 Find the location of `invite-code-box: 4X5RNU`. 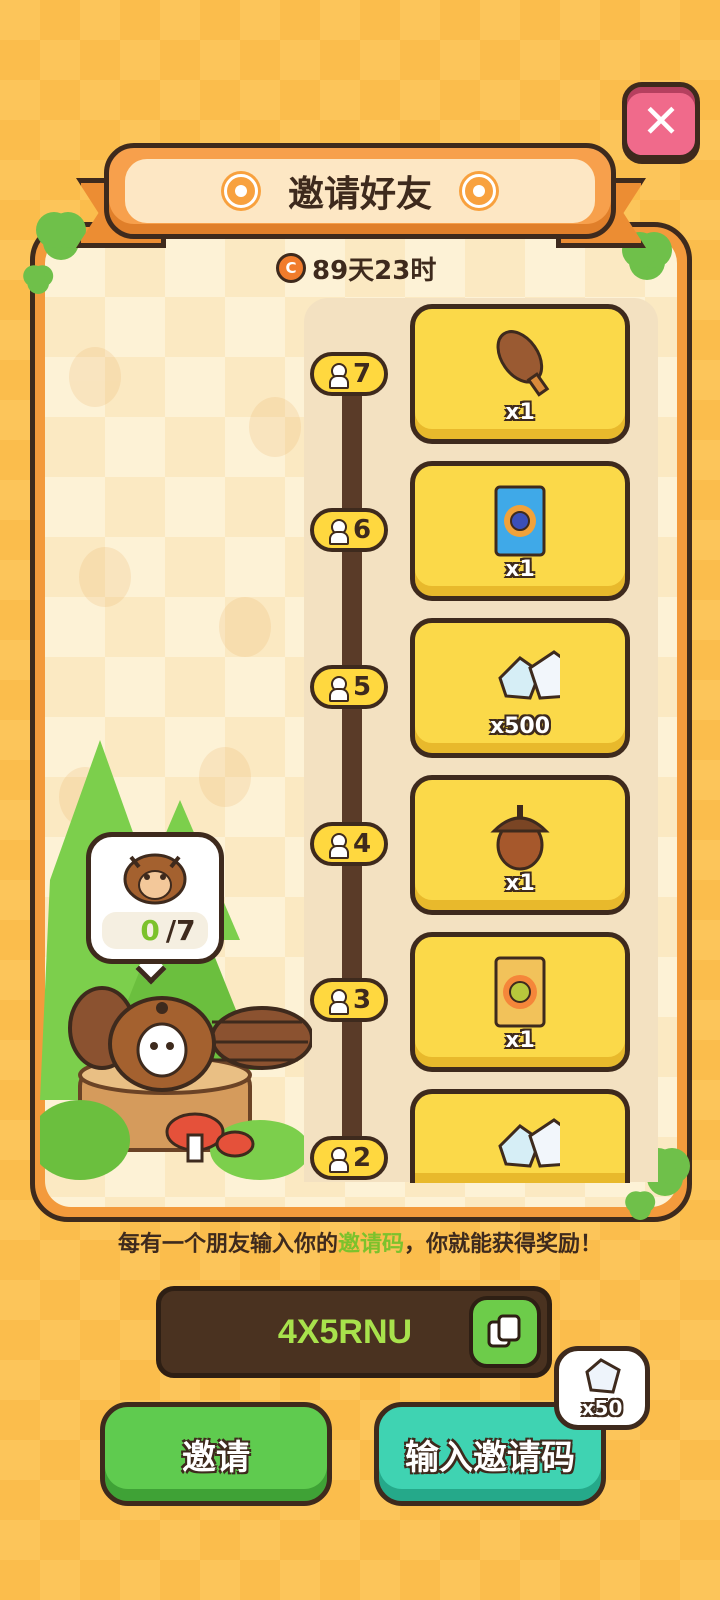

invite-code-box: 4X5RNU is located at coordinates (354, 1332).